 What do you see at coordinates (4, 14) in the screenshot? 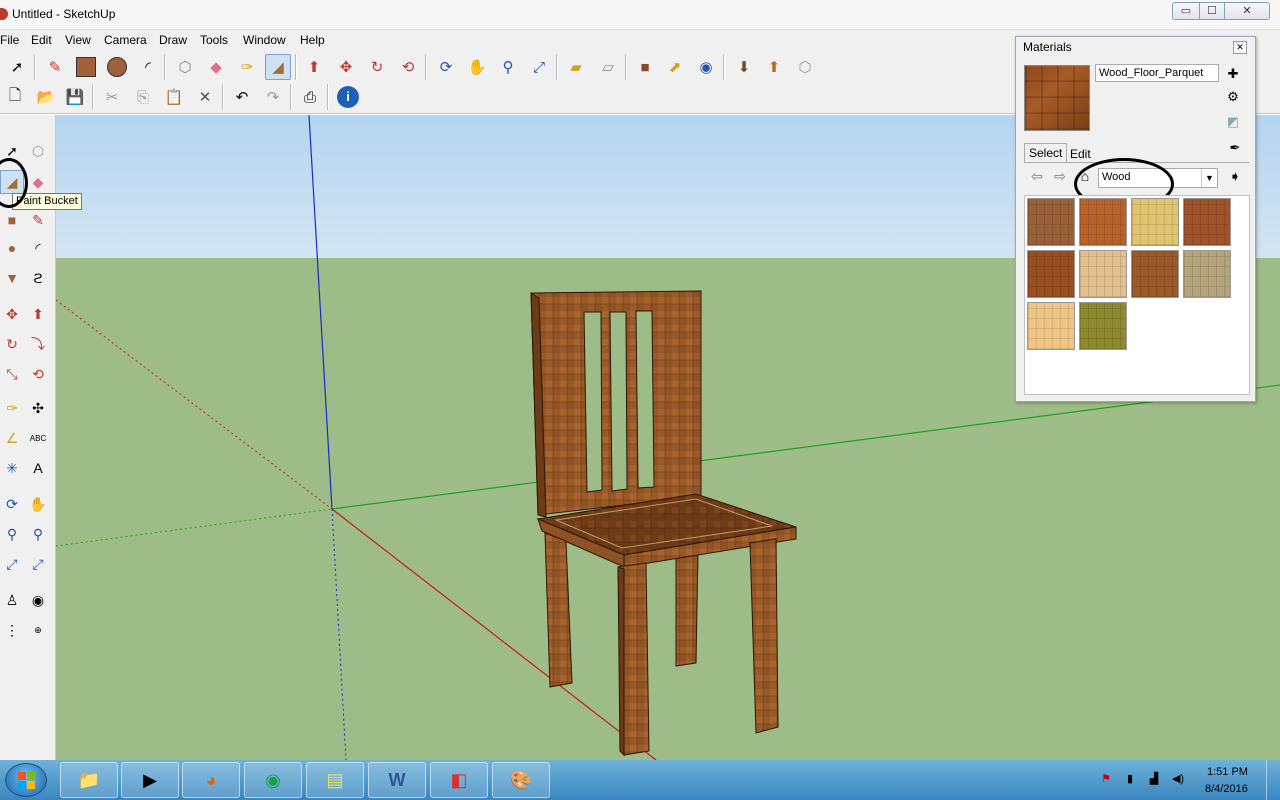
I see `sketchup-app-icon` at bounding box center [4, 14].